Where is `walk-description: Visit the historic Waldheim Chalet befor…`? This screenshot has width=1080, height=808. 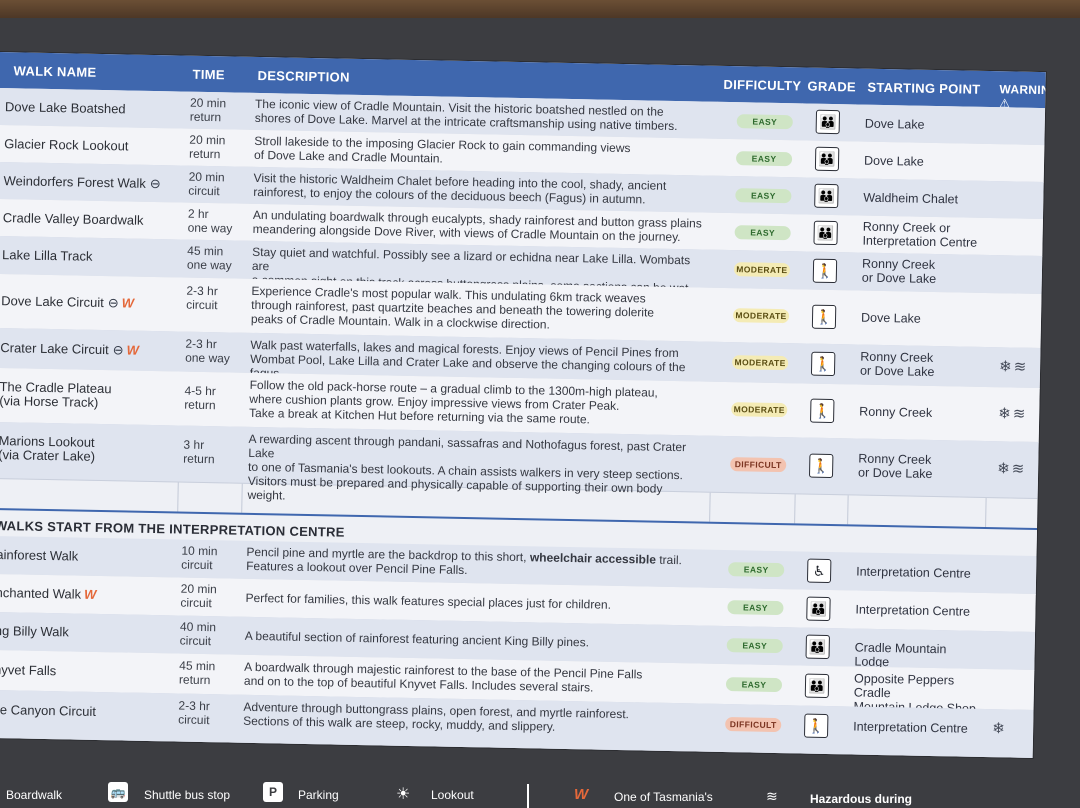
walk-description: Visit the historic Waldheim Chalet befor… is located at coordinates (460, 188).